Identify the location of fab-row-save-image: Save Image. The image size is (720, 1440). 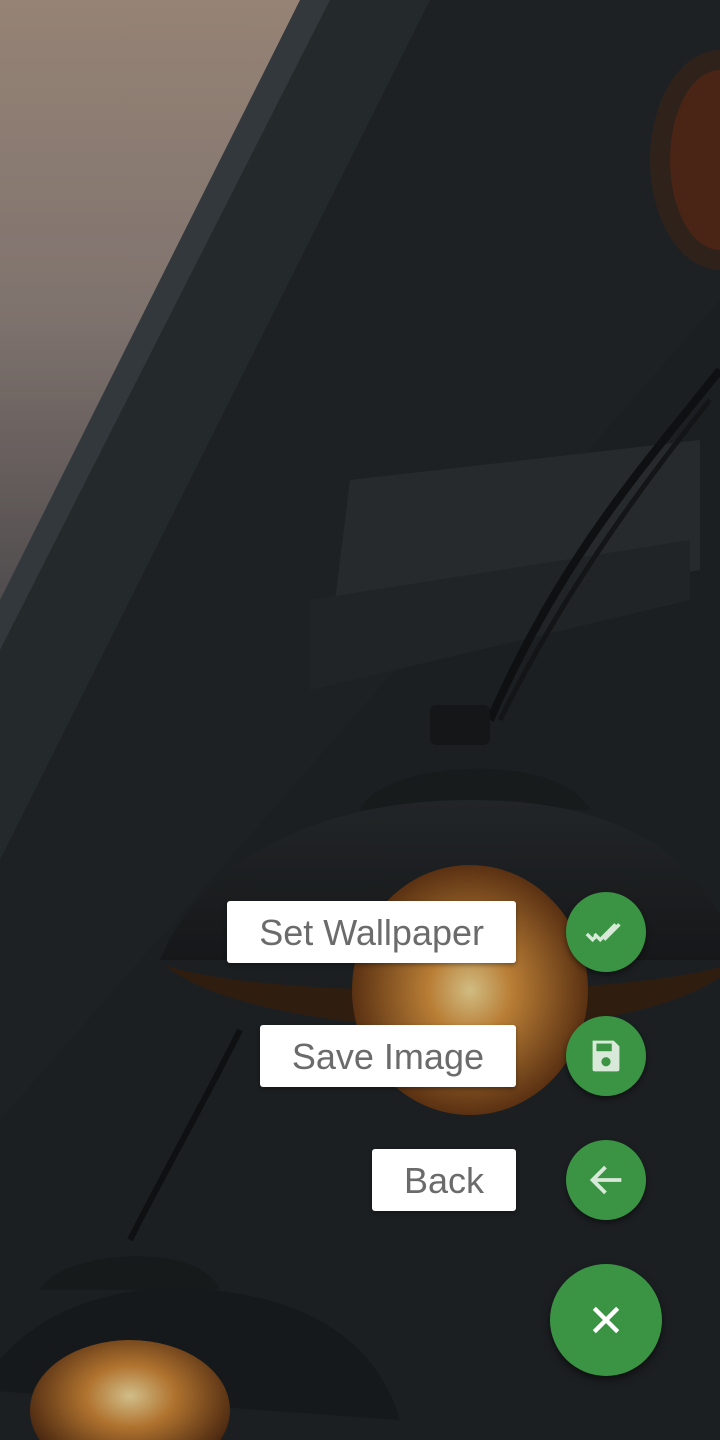
(416, 1056).